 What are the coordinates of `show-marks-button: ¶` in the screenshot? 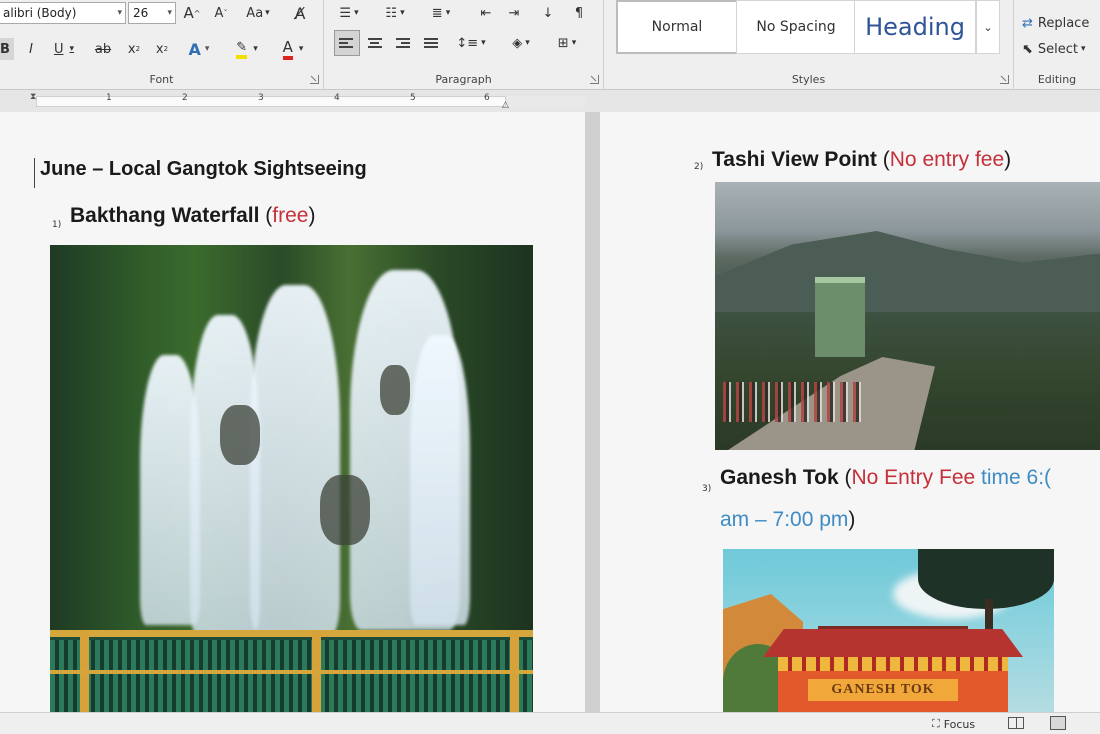 It's located at (579, 13).